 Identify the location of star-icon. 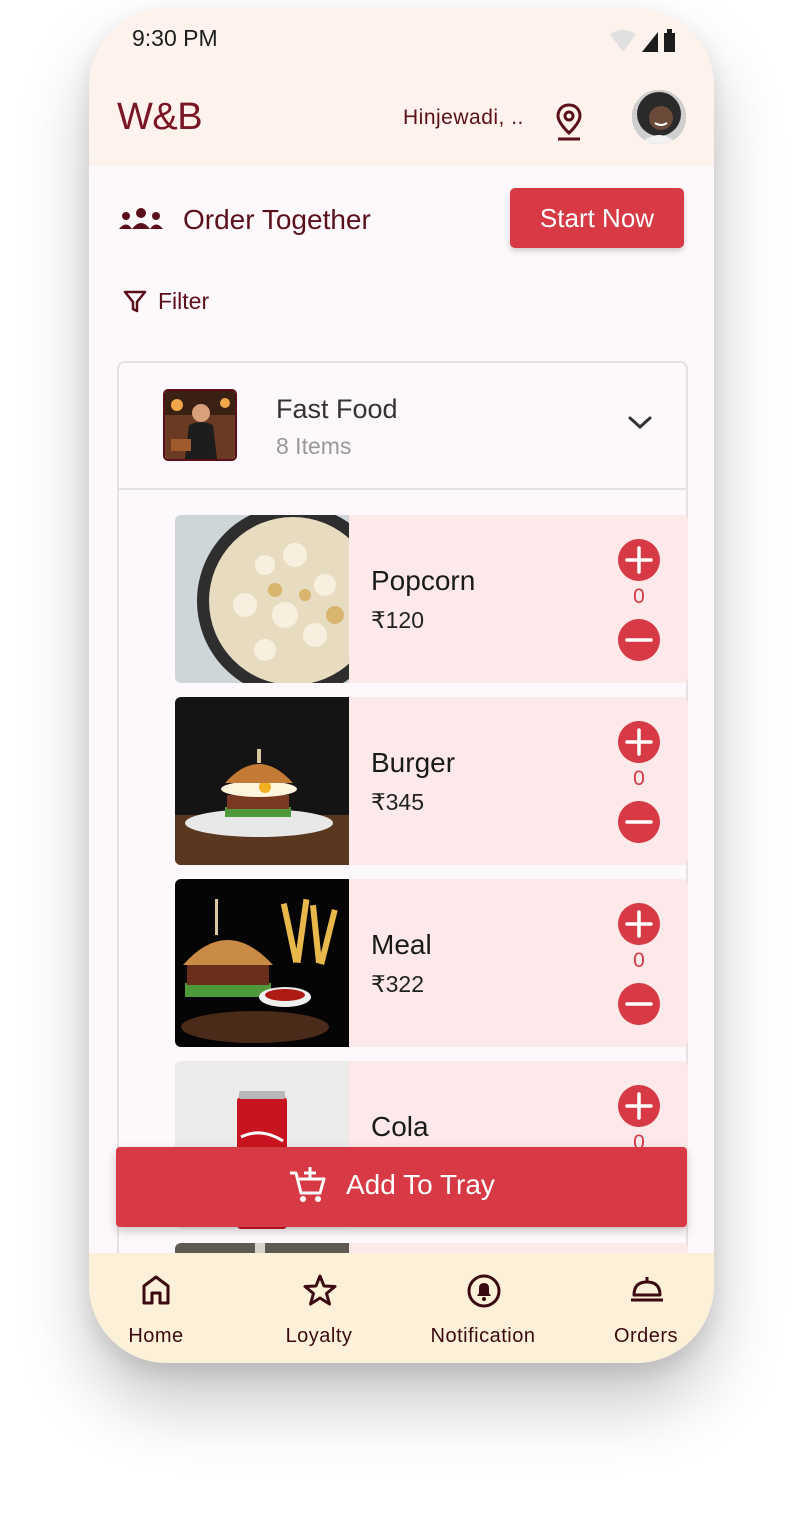
(320, 1290).